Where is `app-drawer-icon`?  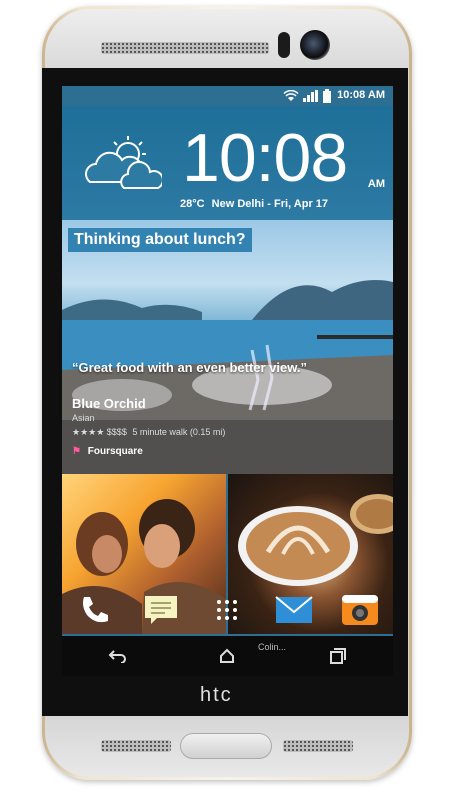 app-drawer-icon is located at coordinates (227, 610).